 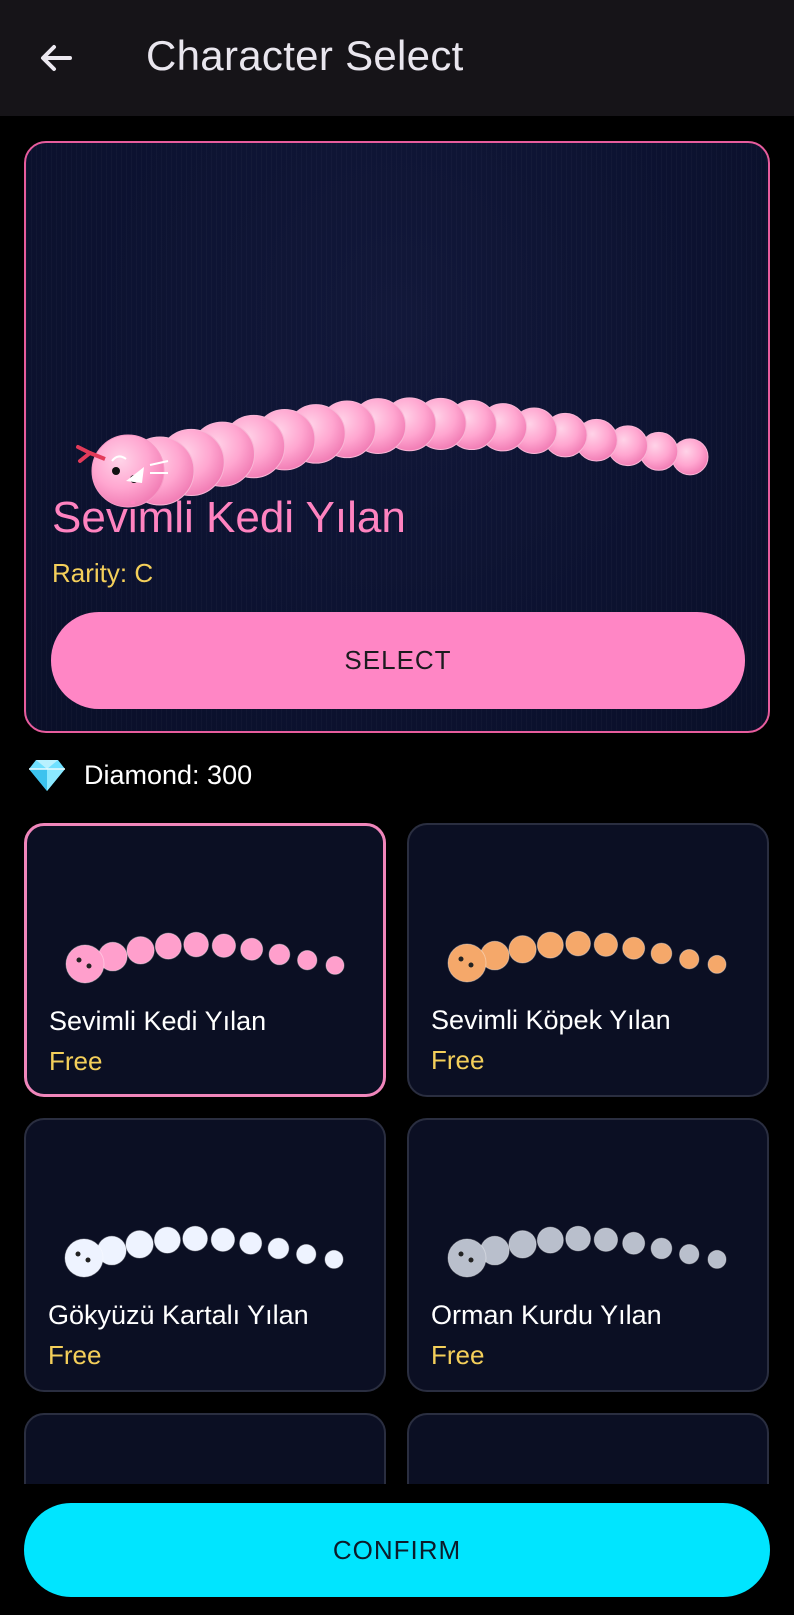 I want to click on app-bar: Character Select, so click(x=397, y=58).